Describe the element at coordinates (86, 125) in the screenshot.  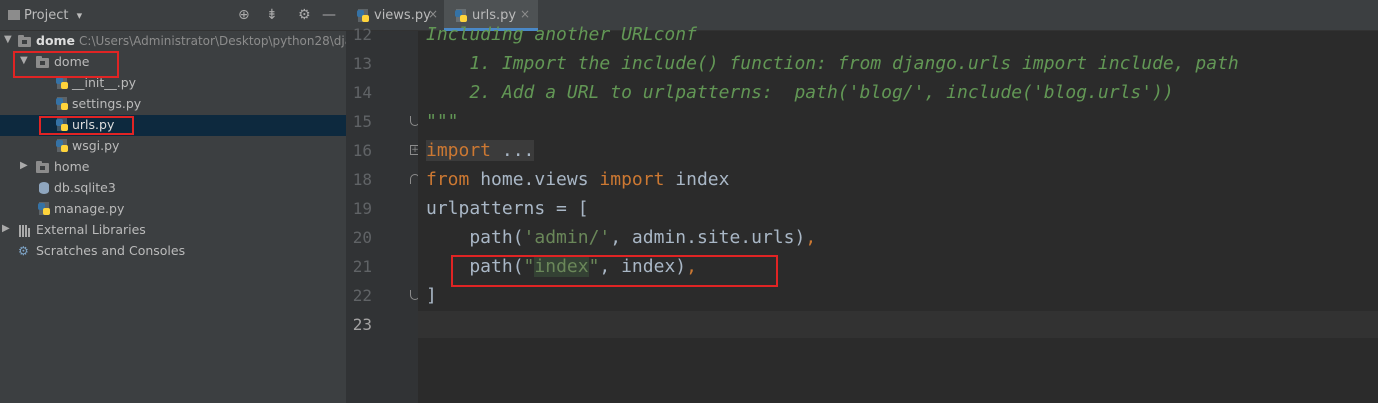
I see `highlight-box-urls` at that location.